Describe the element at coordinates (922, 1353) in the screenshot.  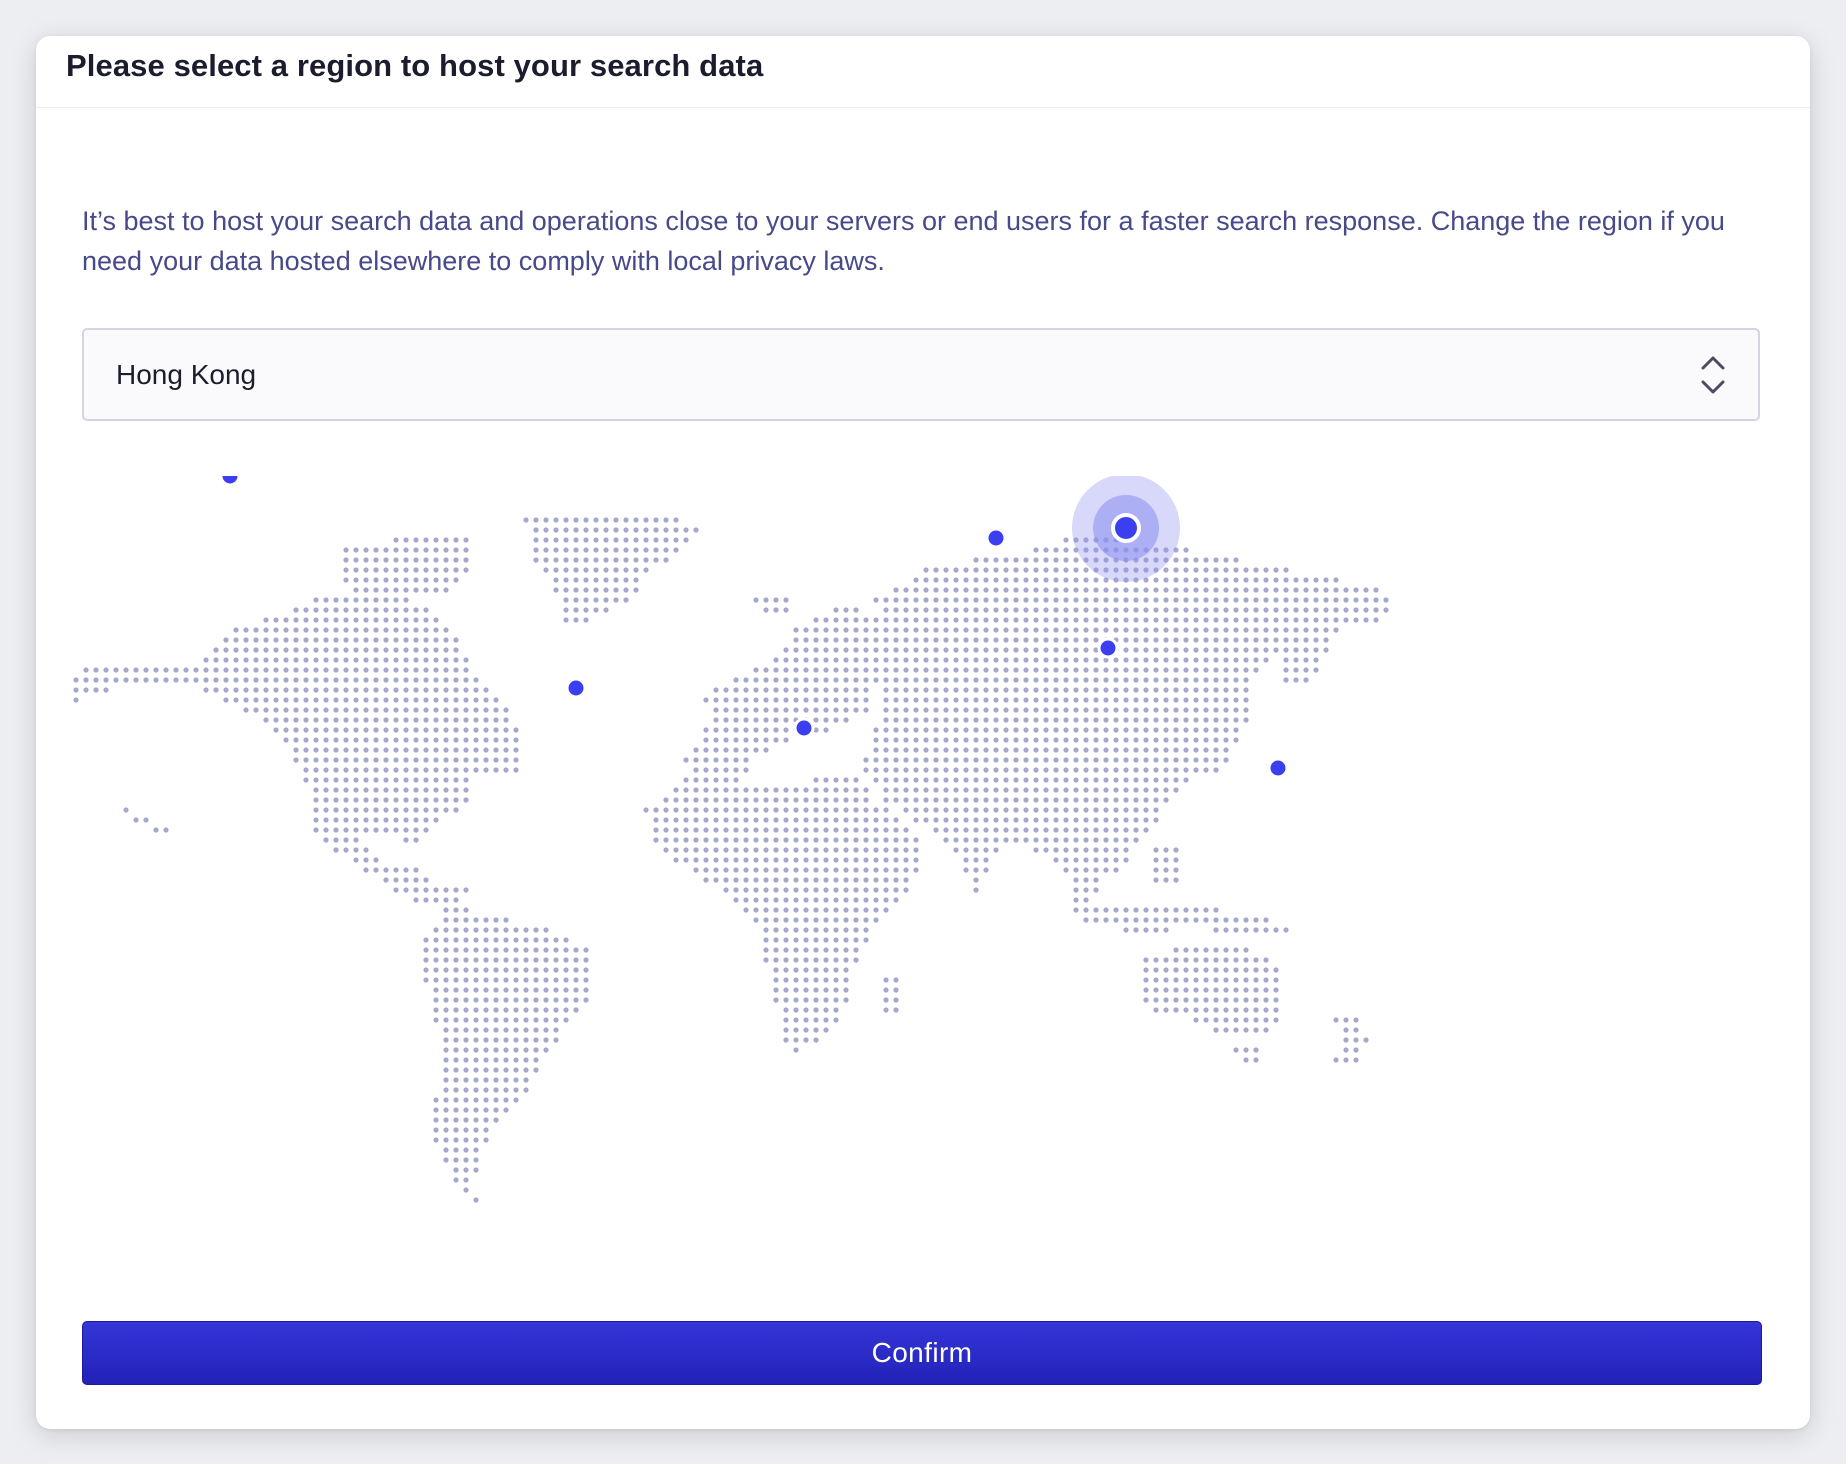
I see `confirm-button: Confirm` at that location.